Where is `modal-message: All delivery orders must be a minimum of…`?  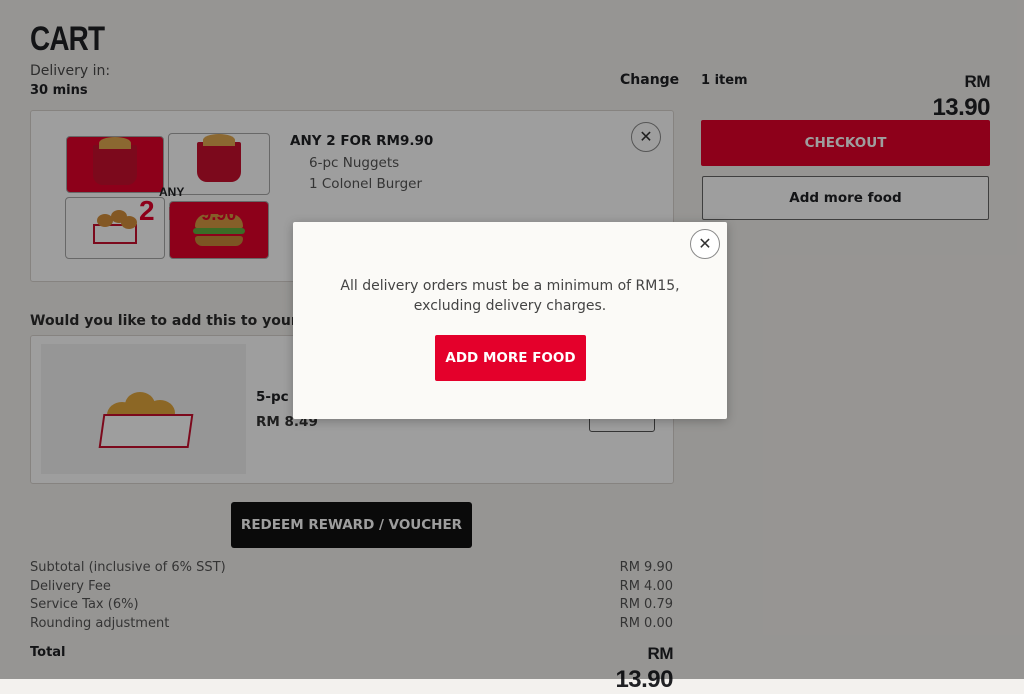
modal-message: All delivery orders must be a minimum of… is located at coordinates (510, 296).